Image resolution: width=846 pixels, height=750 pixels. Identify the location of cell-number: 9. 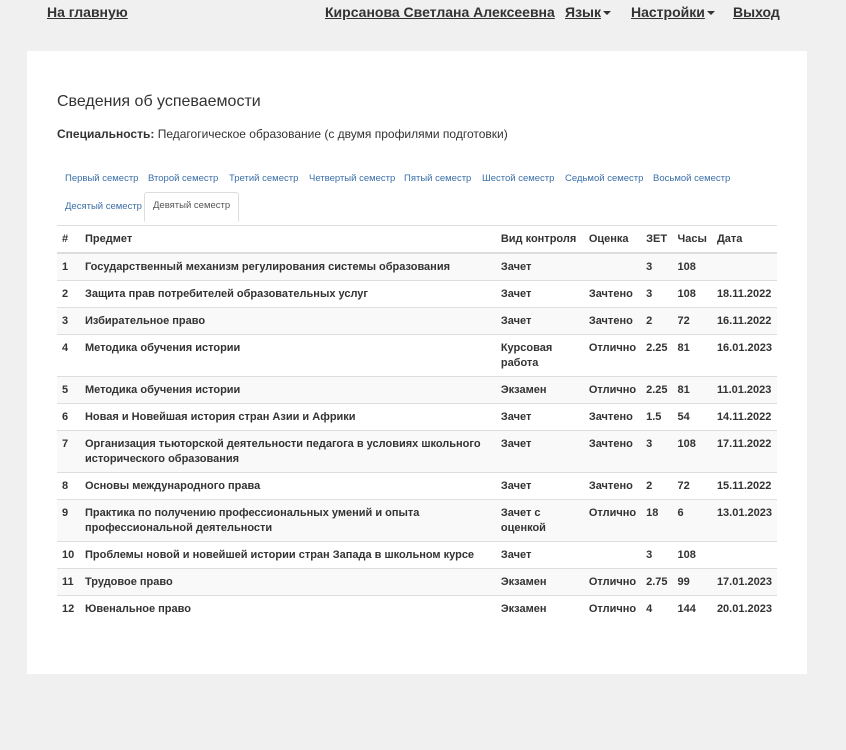
(68, 520).